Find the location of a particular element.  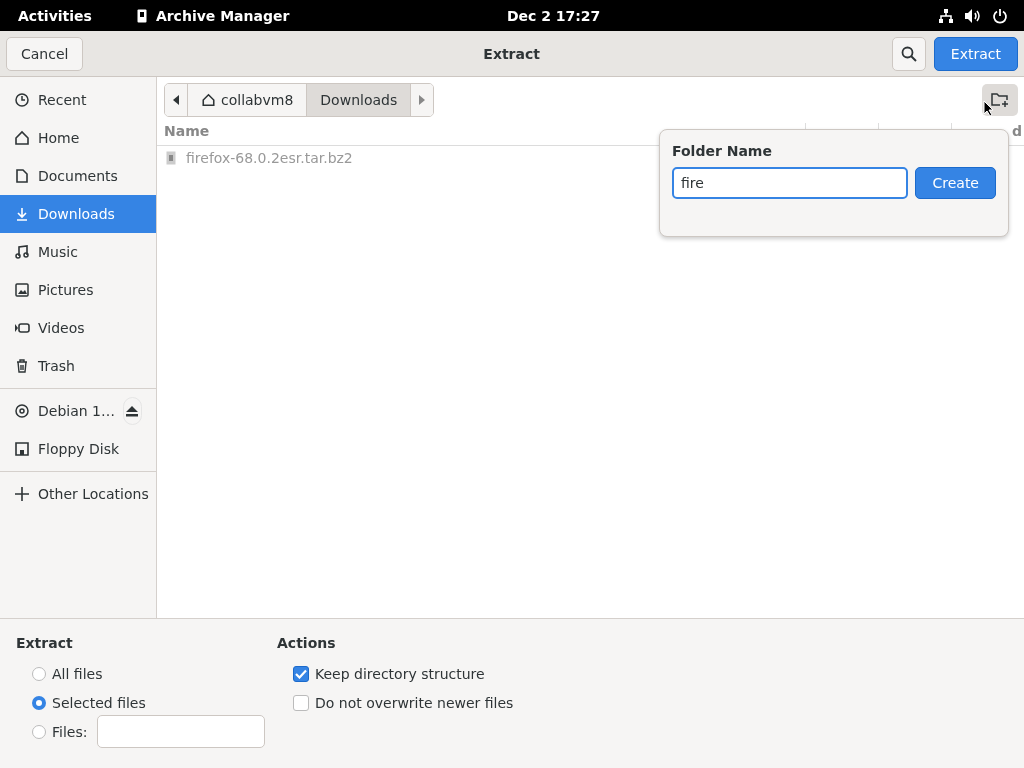

sidebar-label: Downloads is located at coordinates (76, 214).